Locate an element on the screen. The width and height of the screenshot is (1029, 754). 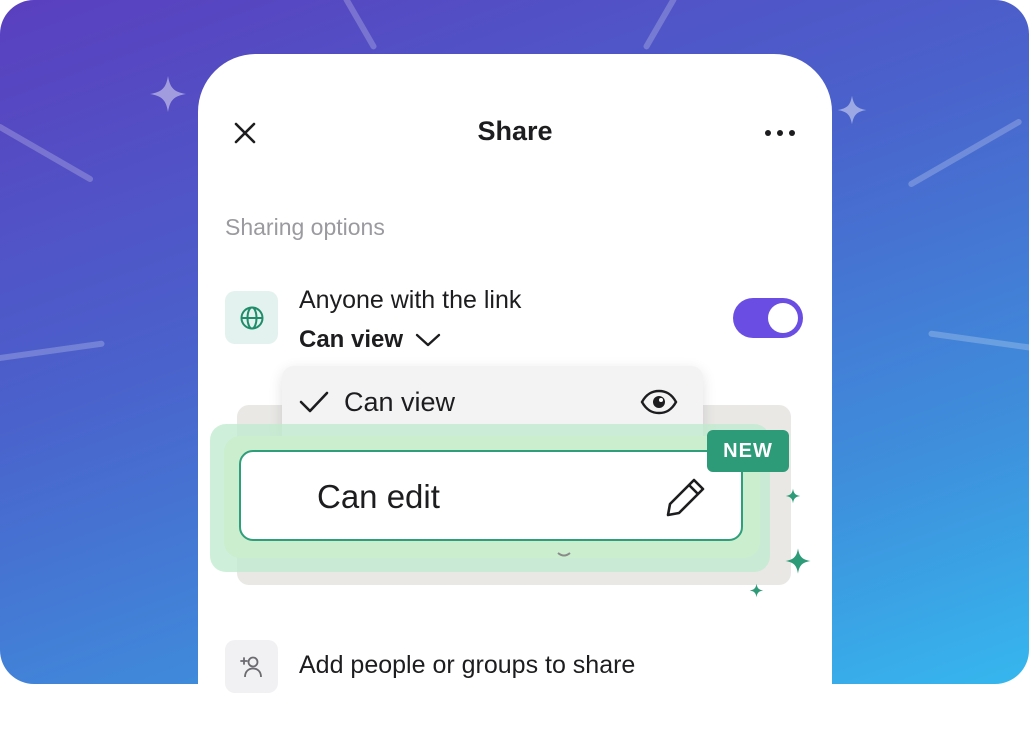
caret-icon is located at coordinates (564, 554).